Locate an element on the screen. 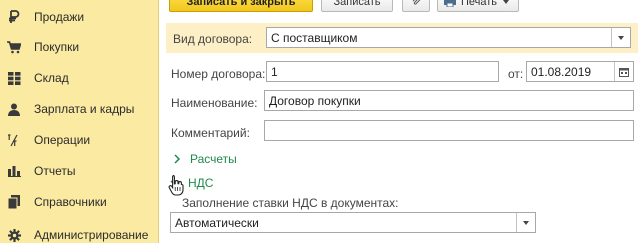 The height and width of the screenshot is (243, 641). sidebar-item-reports: Отчеты is located at coordinates (79, 171).